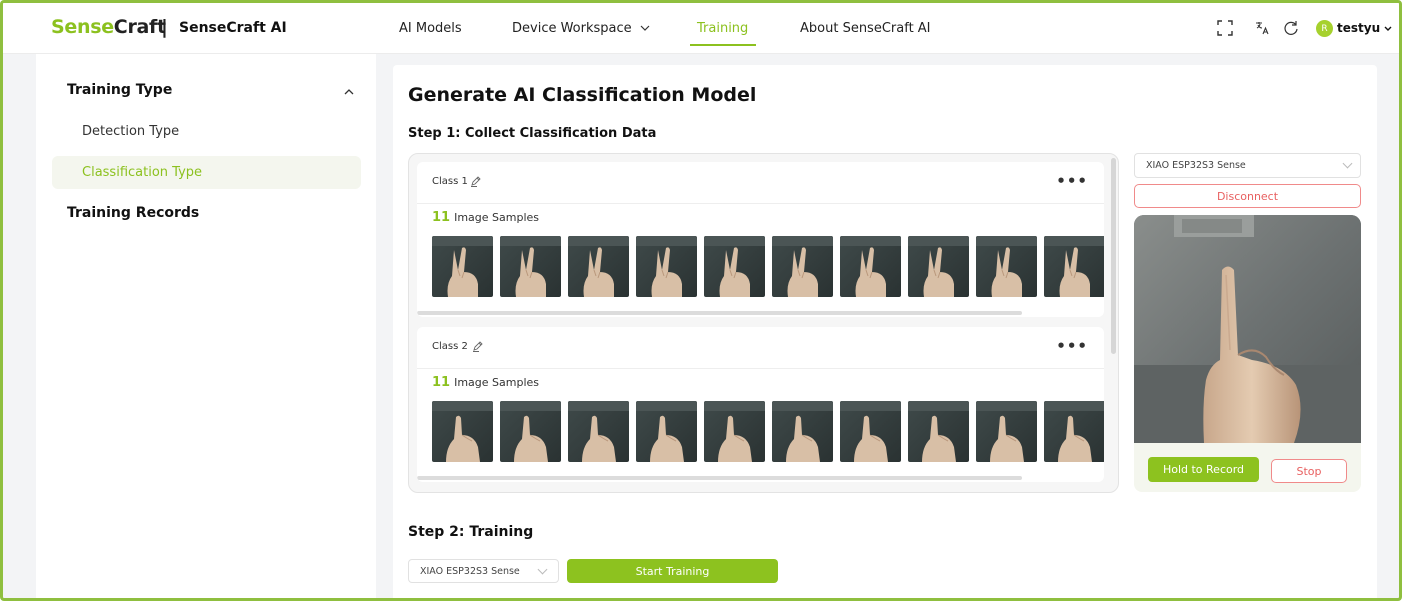  What do you see at coordinates (139, 27) in the screenshot?
I see `logo-craft: Craft` at bounding box center [139, 27].